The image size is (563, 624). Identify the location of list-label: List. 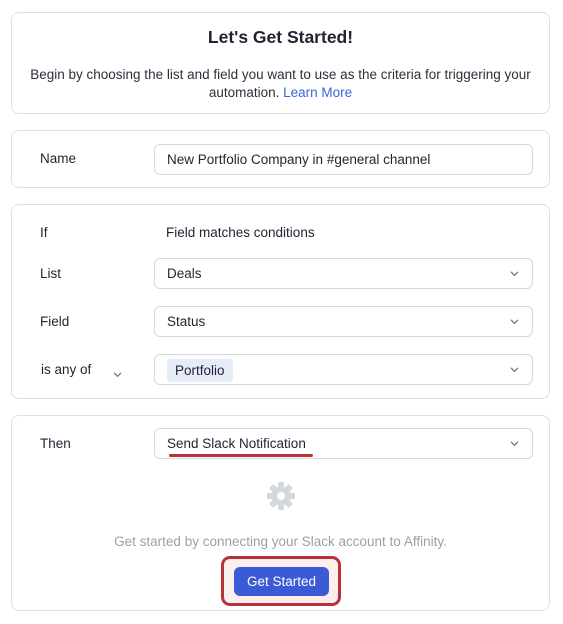
(51, 273).